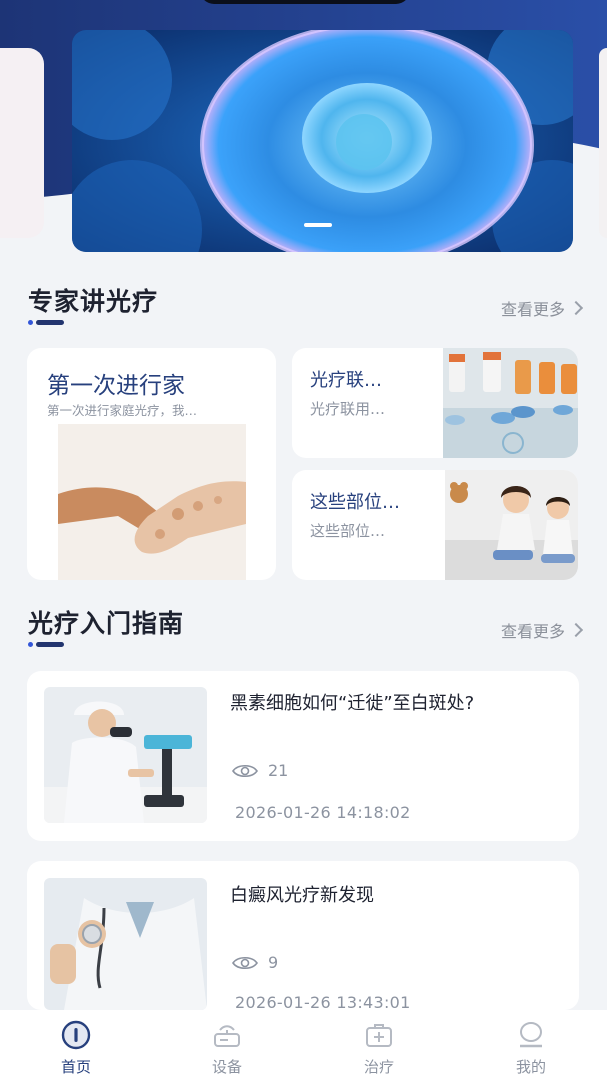  I want to click on medicine-bottles-image, so click(510, 403).